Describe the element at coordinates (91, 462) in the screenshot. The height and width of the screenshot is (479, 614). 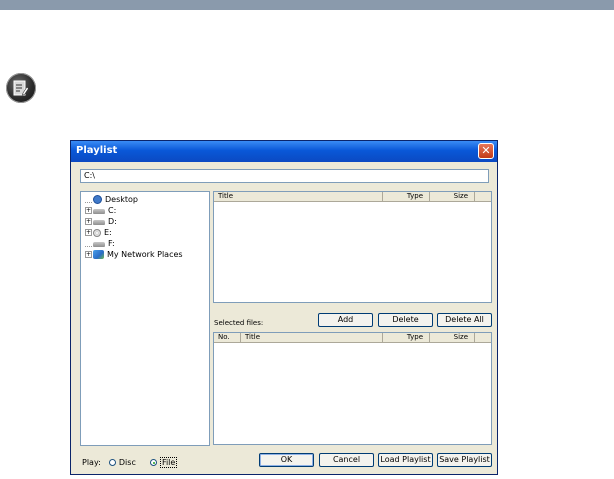
I see `play-label: Play:` at that location.